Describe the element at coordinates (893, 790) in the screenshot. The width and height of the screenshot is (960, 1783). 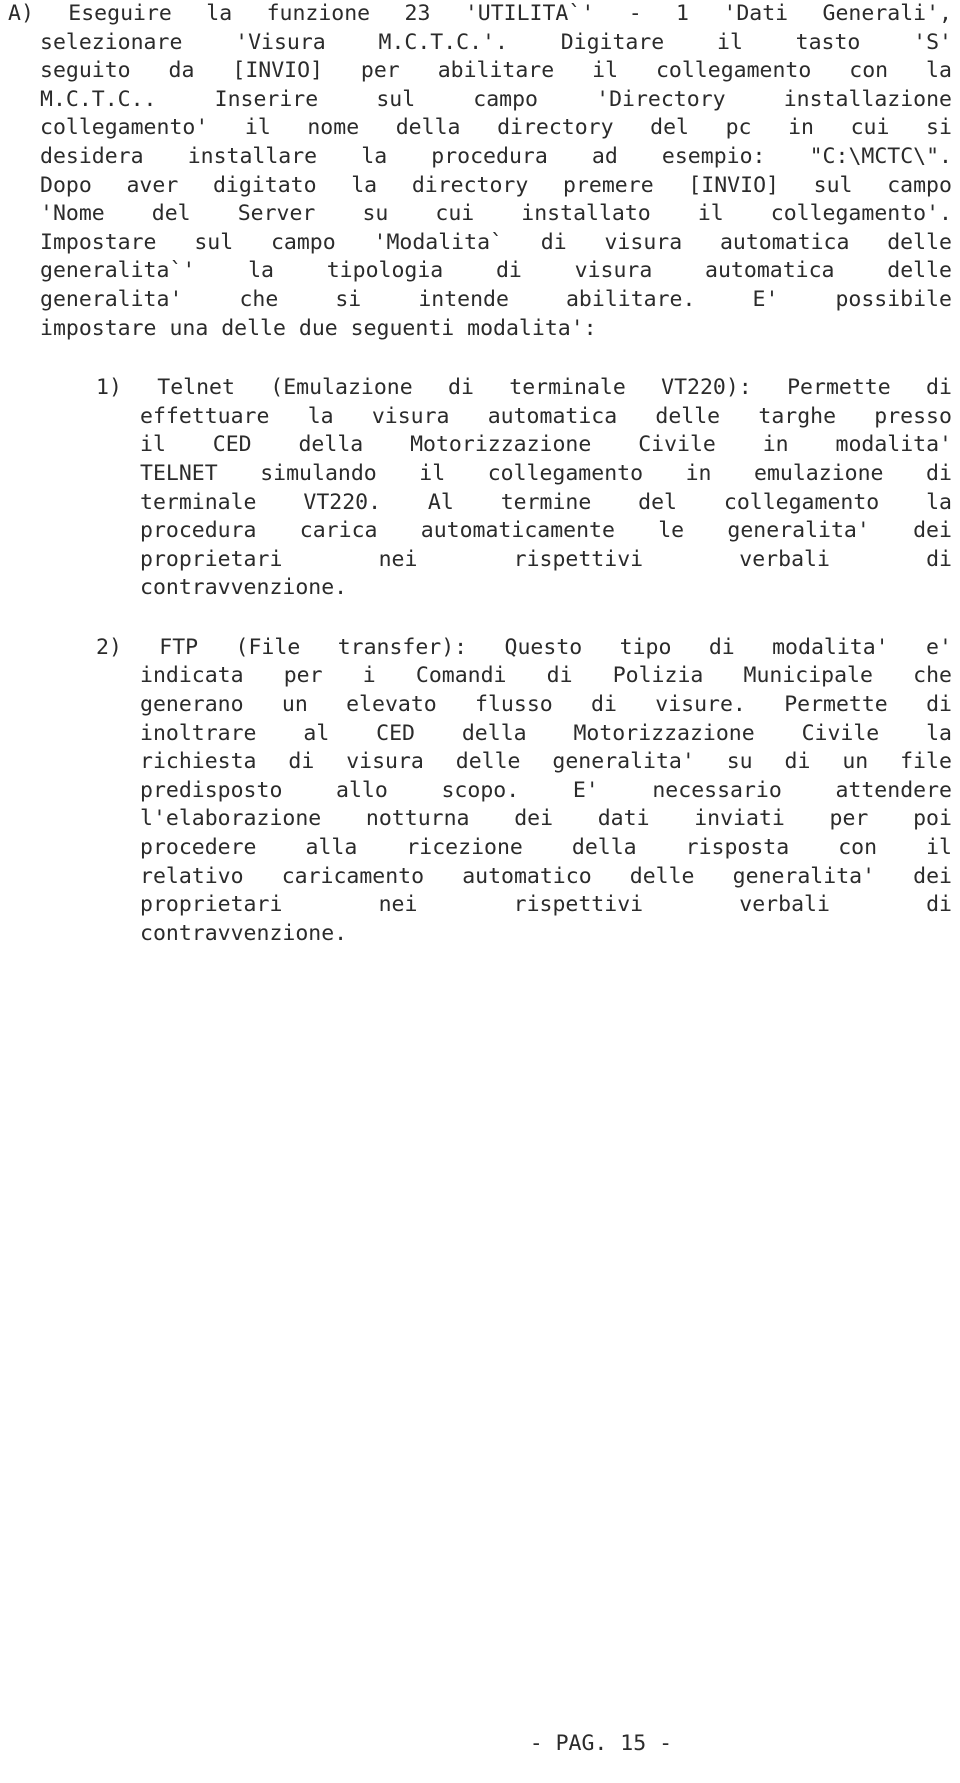
I see `text-word: attendere` at that location.